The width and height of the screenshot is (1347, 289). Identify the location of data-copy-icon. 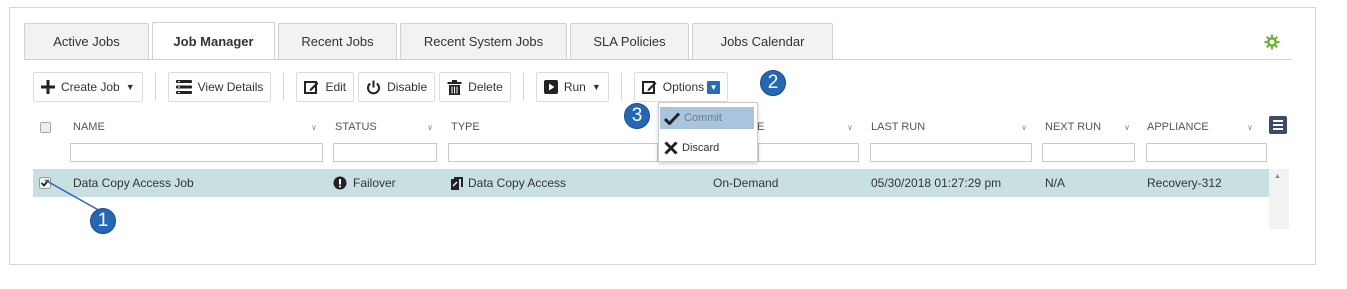
(457, 183).